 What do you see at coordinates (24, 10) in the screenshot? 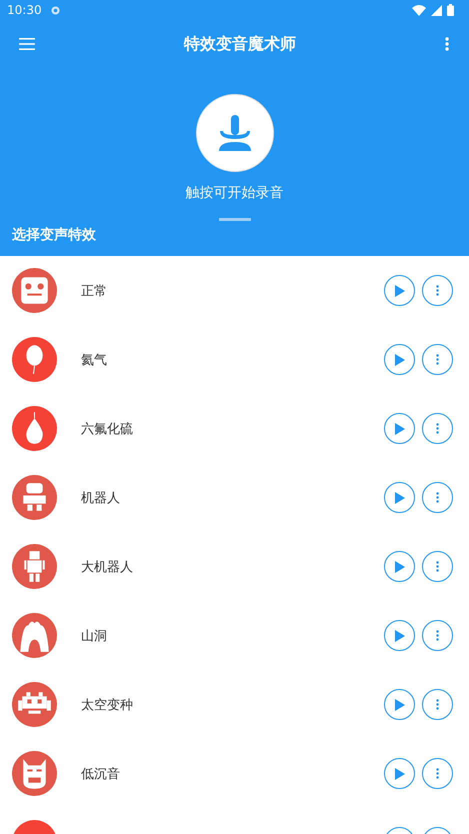
I see `status-time: 10:30` at bounding box center [24, 10].